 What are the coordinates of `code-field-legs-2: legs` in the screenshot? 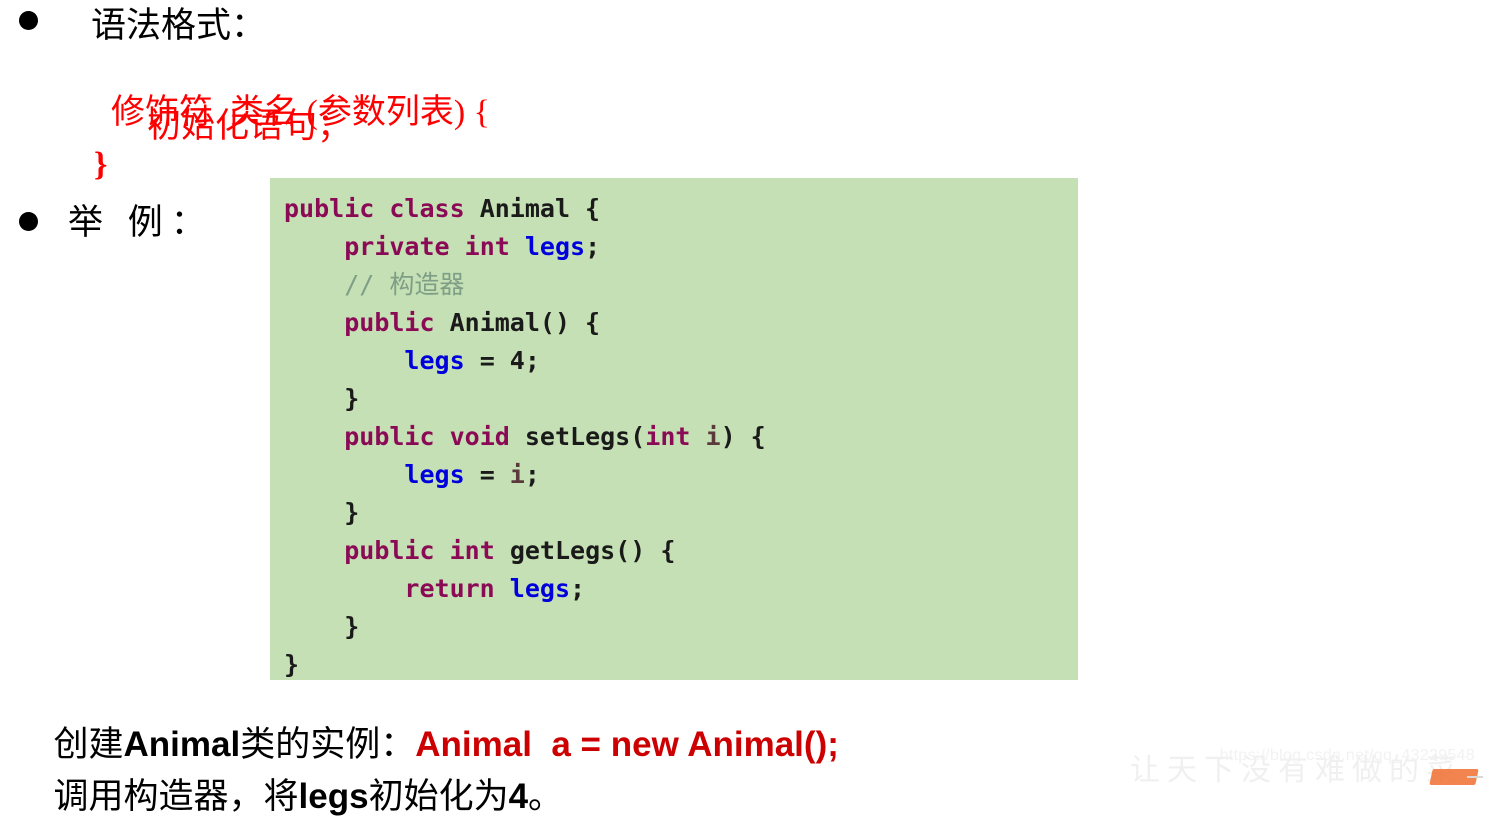 It's located at (434, 360).